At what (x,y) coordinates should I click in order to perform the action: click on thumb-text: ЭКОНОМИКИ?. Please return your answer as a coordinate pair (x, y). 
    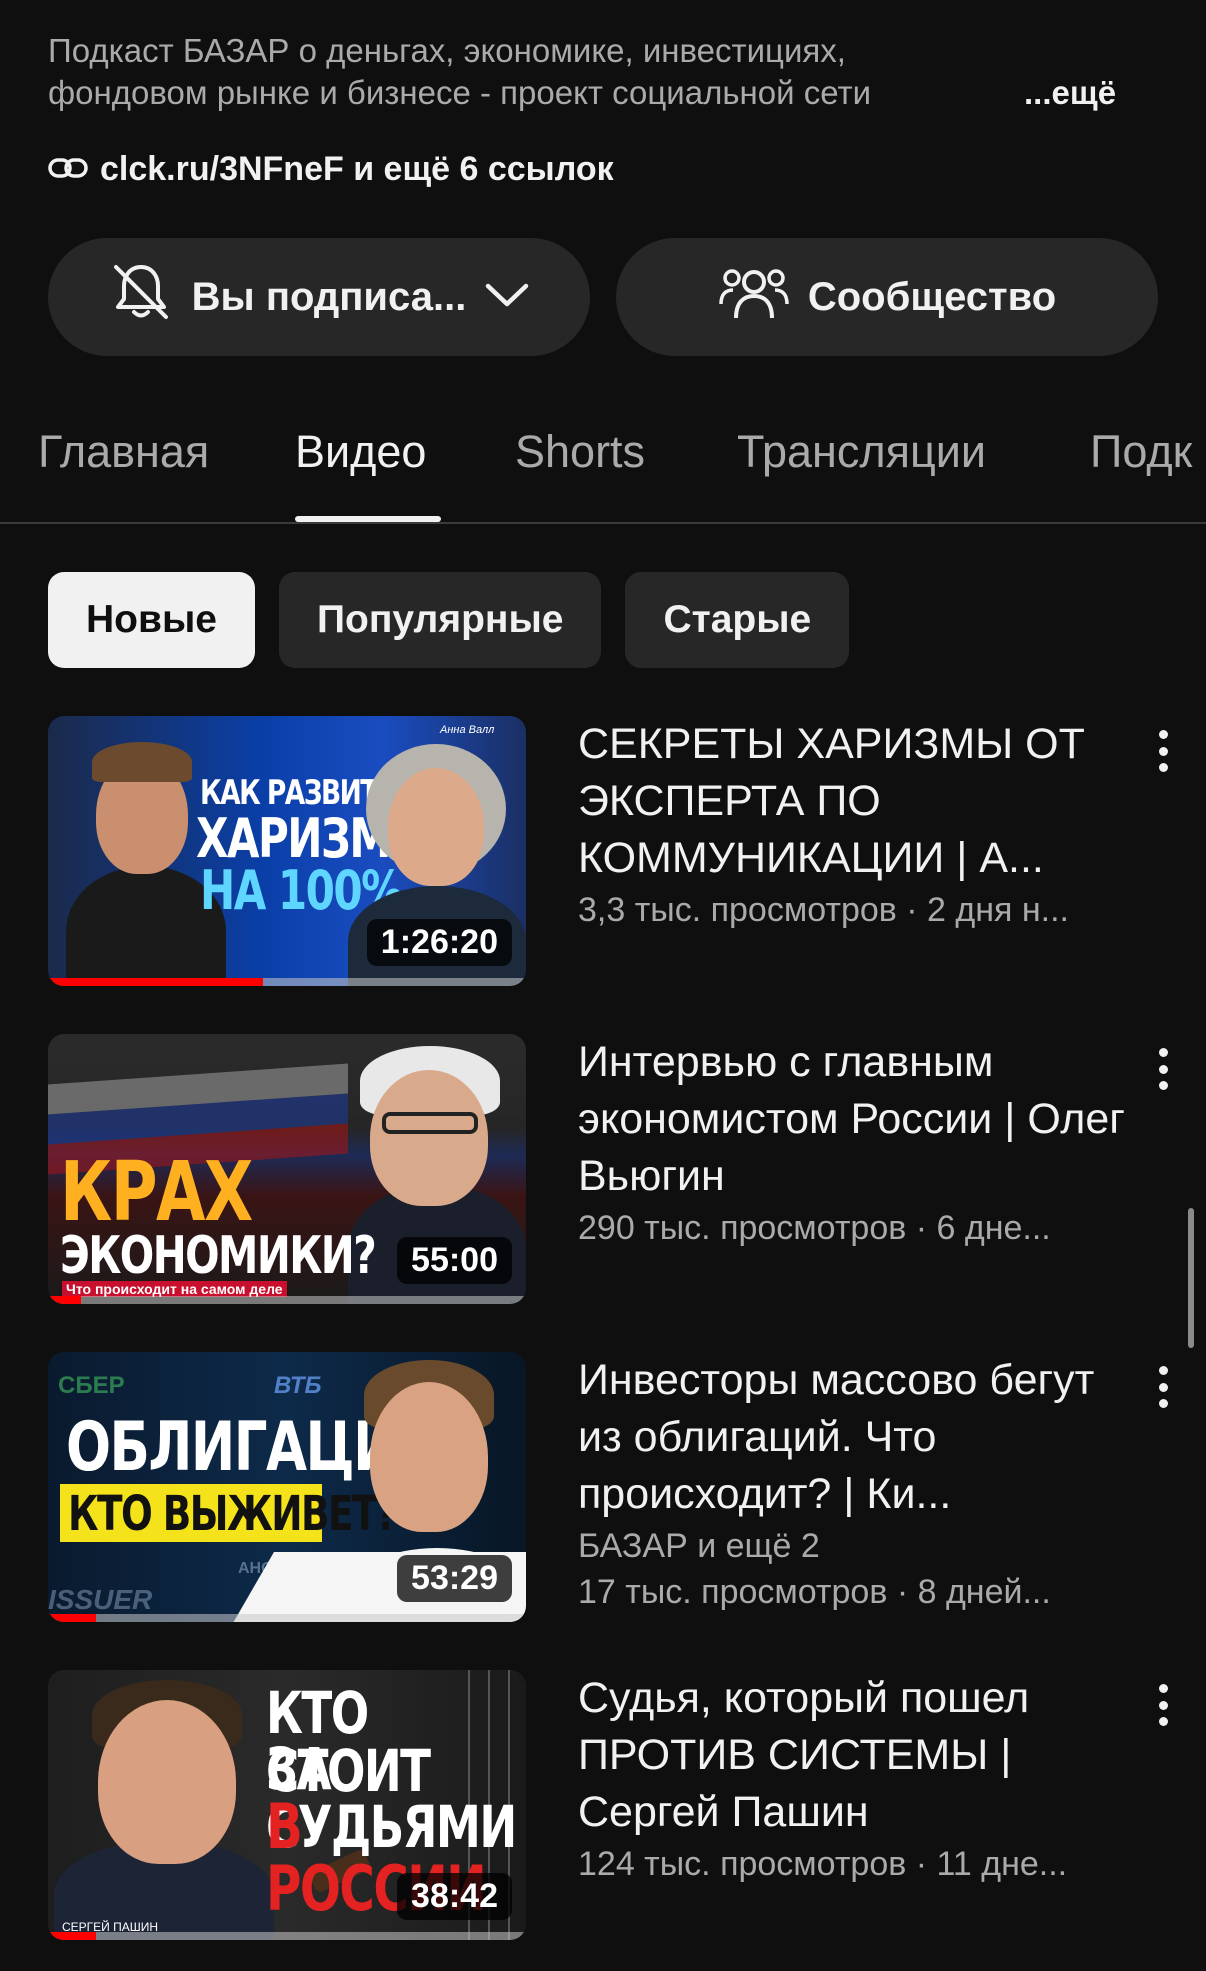
    Looking at the image, I should click on (218, 1256).